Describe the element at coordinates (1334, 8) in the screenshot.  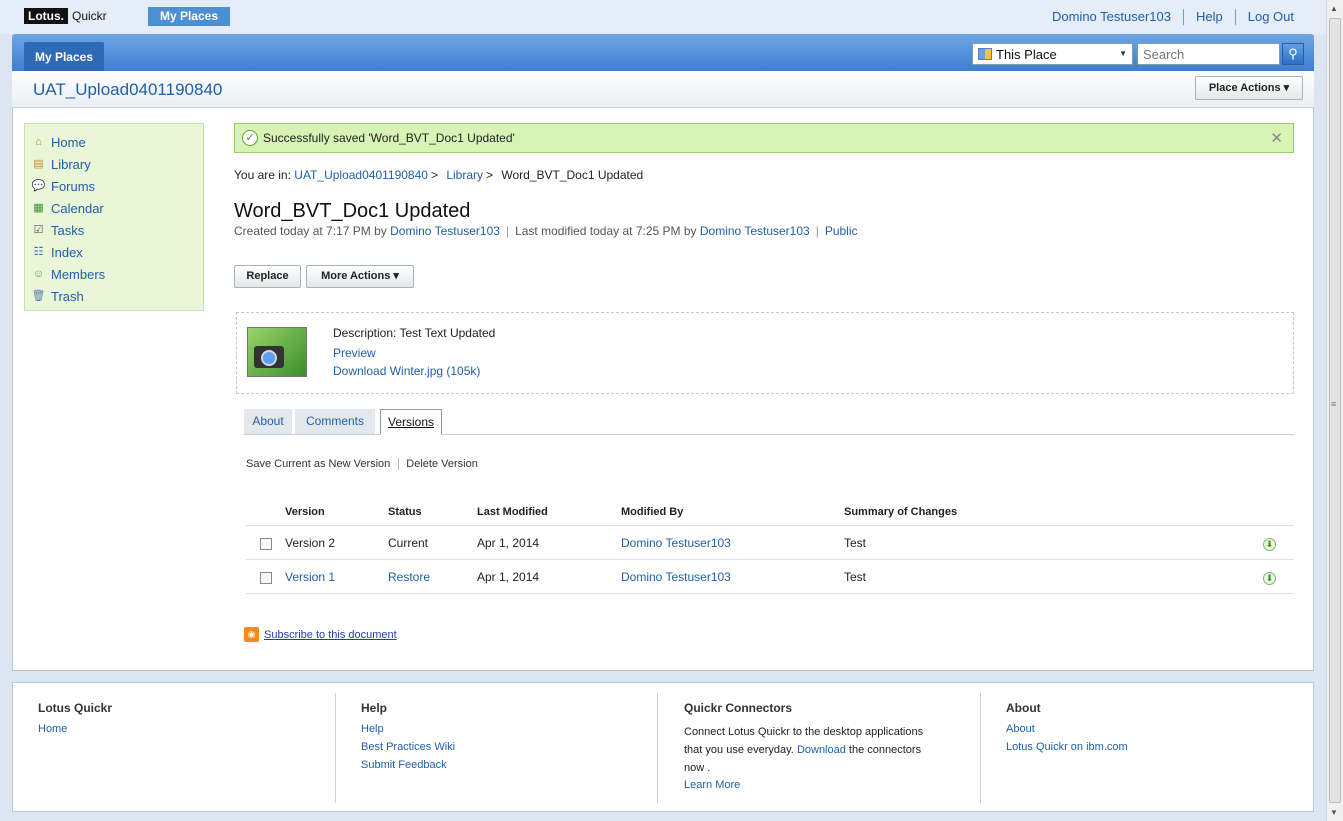
I see `scroll-up-icon: ▲` at that location.